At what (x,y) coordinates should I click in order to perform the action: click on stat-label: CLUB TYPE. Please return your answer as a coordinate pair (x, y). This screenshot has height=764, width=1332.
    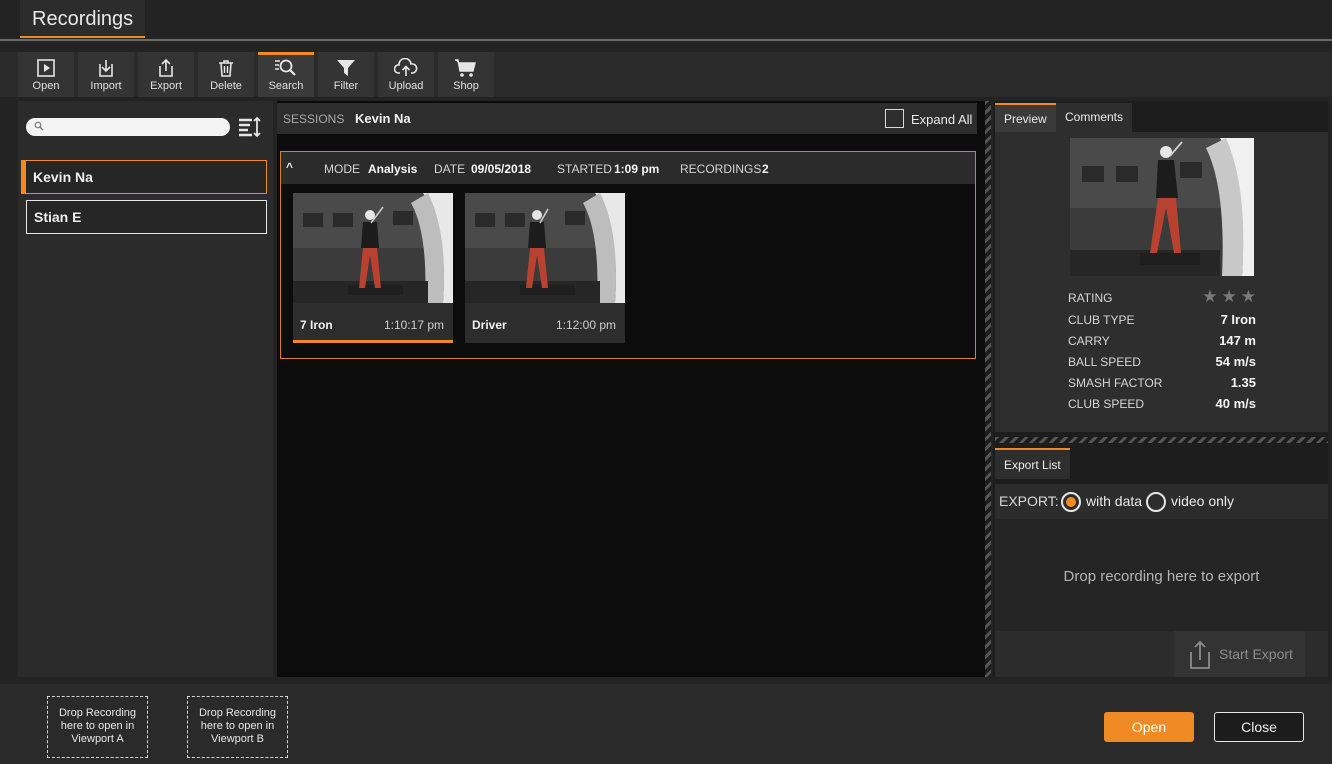
    Looking at the image, I should click on (1101, 320).